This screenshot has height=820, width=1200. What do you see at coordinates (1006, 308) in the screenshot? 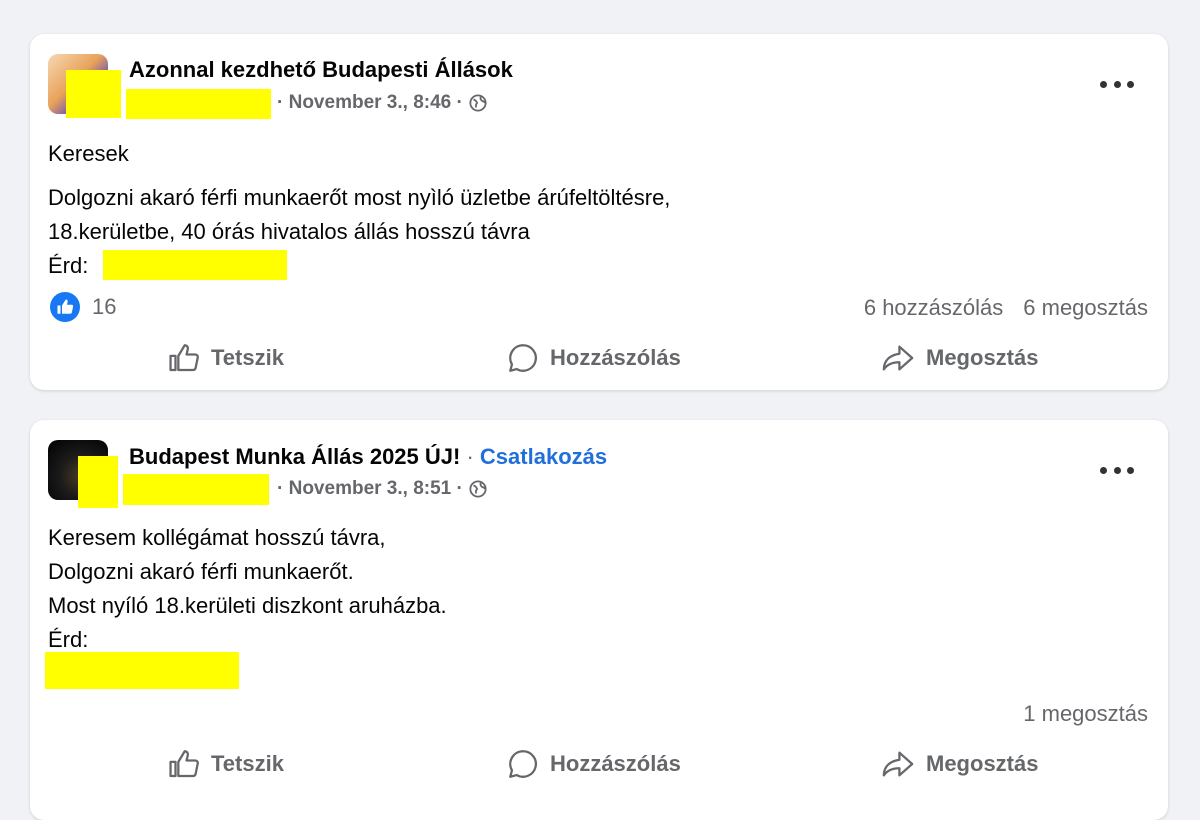
I see `post-stats: 6 hozzászólás 6 megosztás` at bounding box center [1006, 308].